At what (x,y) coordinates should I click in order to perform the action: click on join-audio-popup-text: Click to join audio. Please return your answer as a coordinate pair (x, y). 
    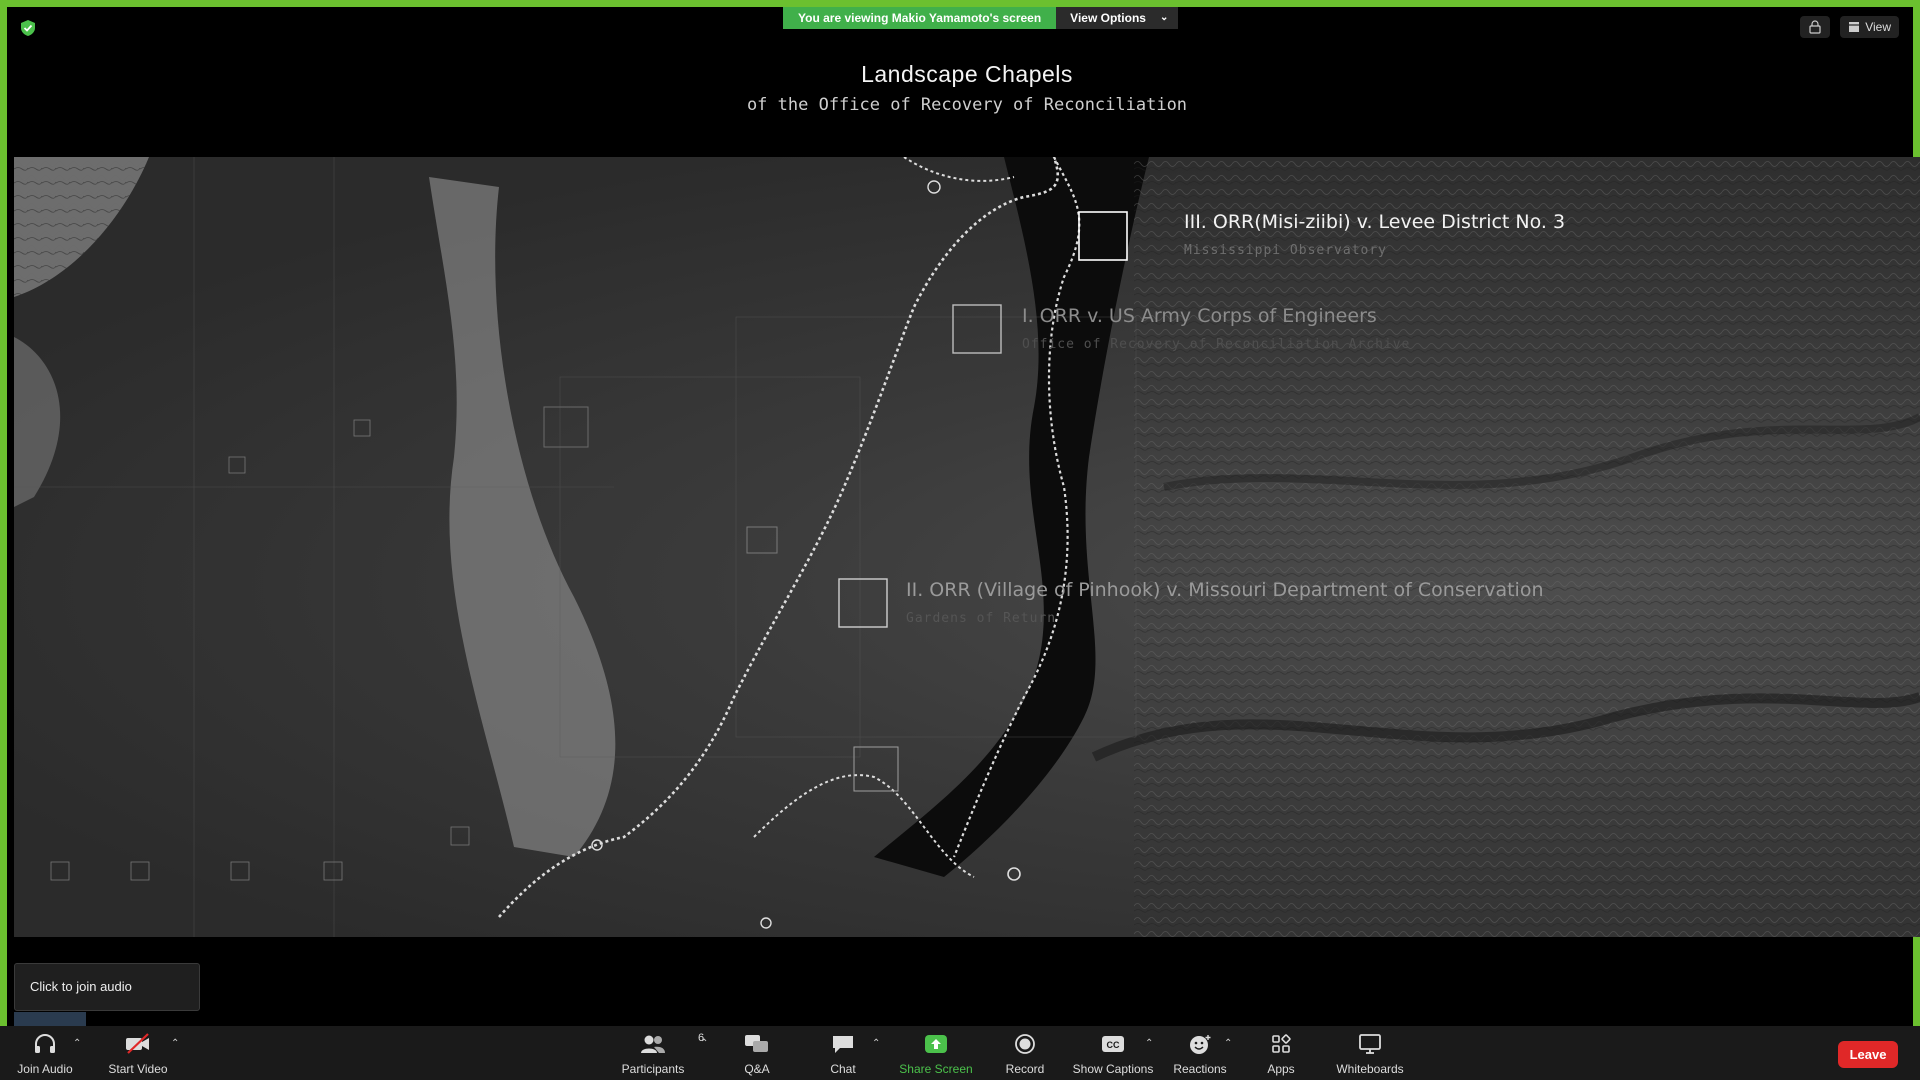
    Looking at the image, I should click on (81, 986).